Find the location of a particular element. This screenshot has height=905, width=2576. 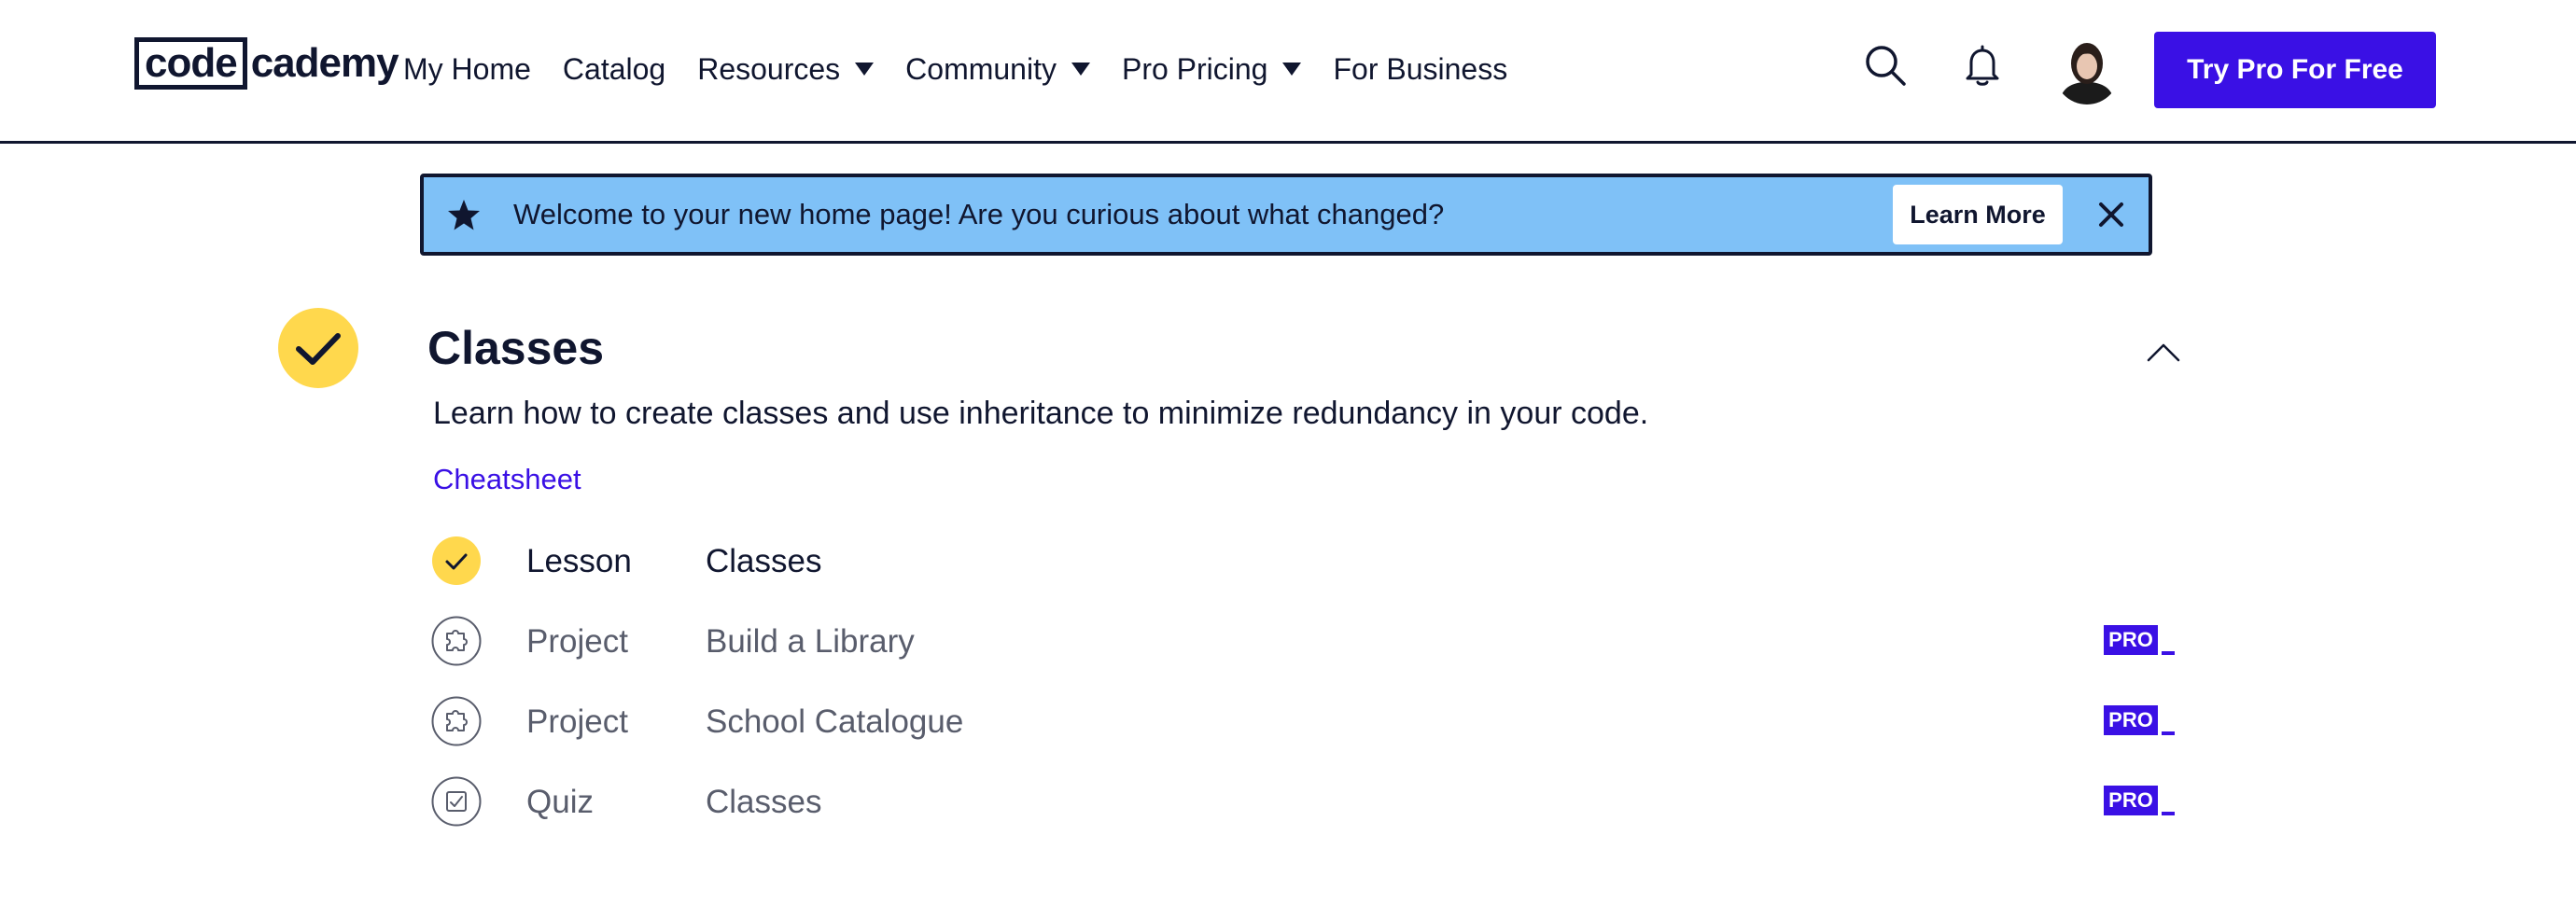

section-title: Classes is located at coordinates (516, 348).